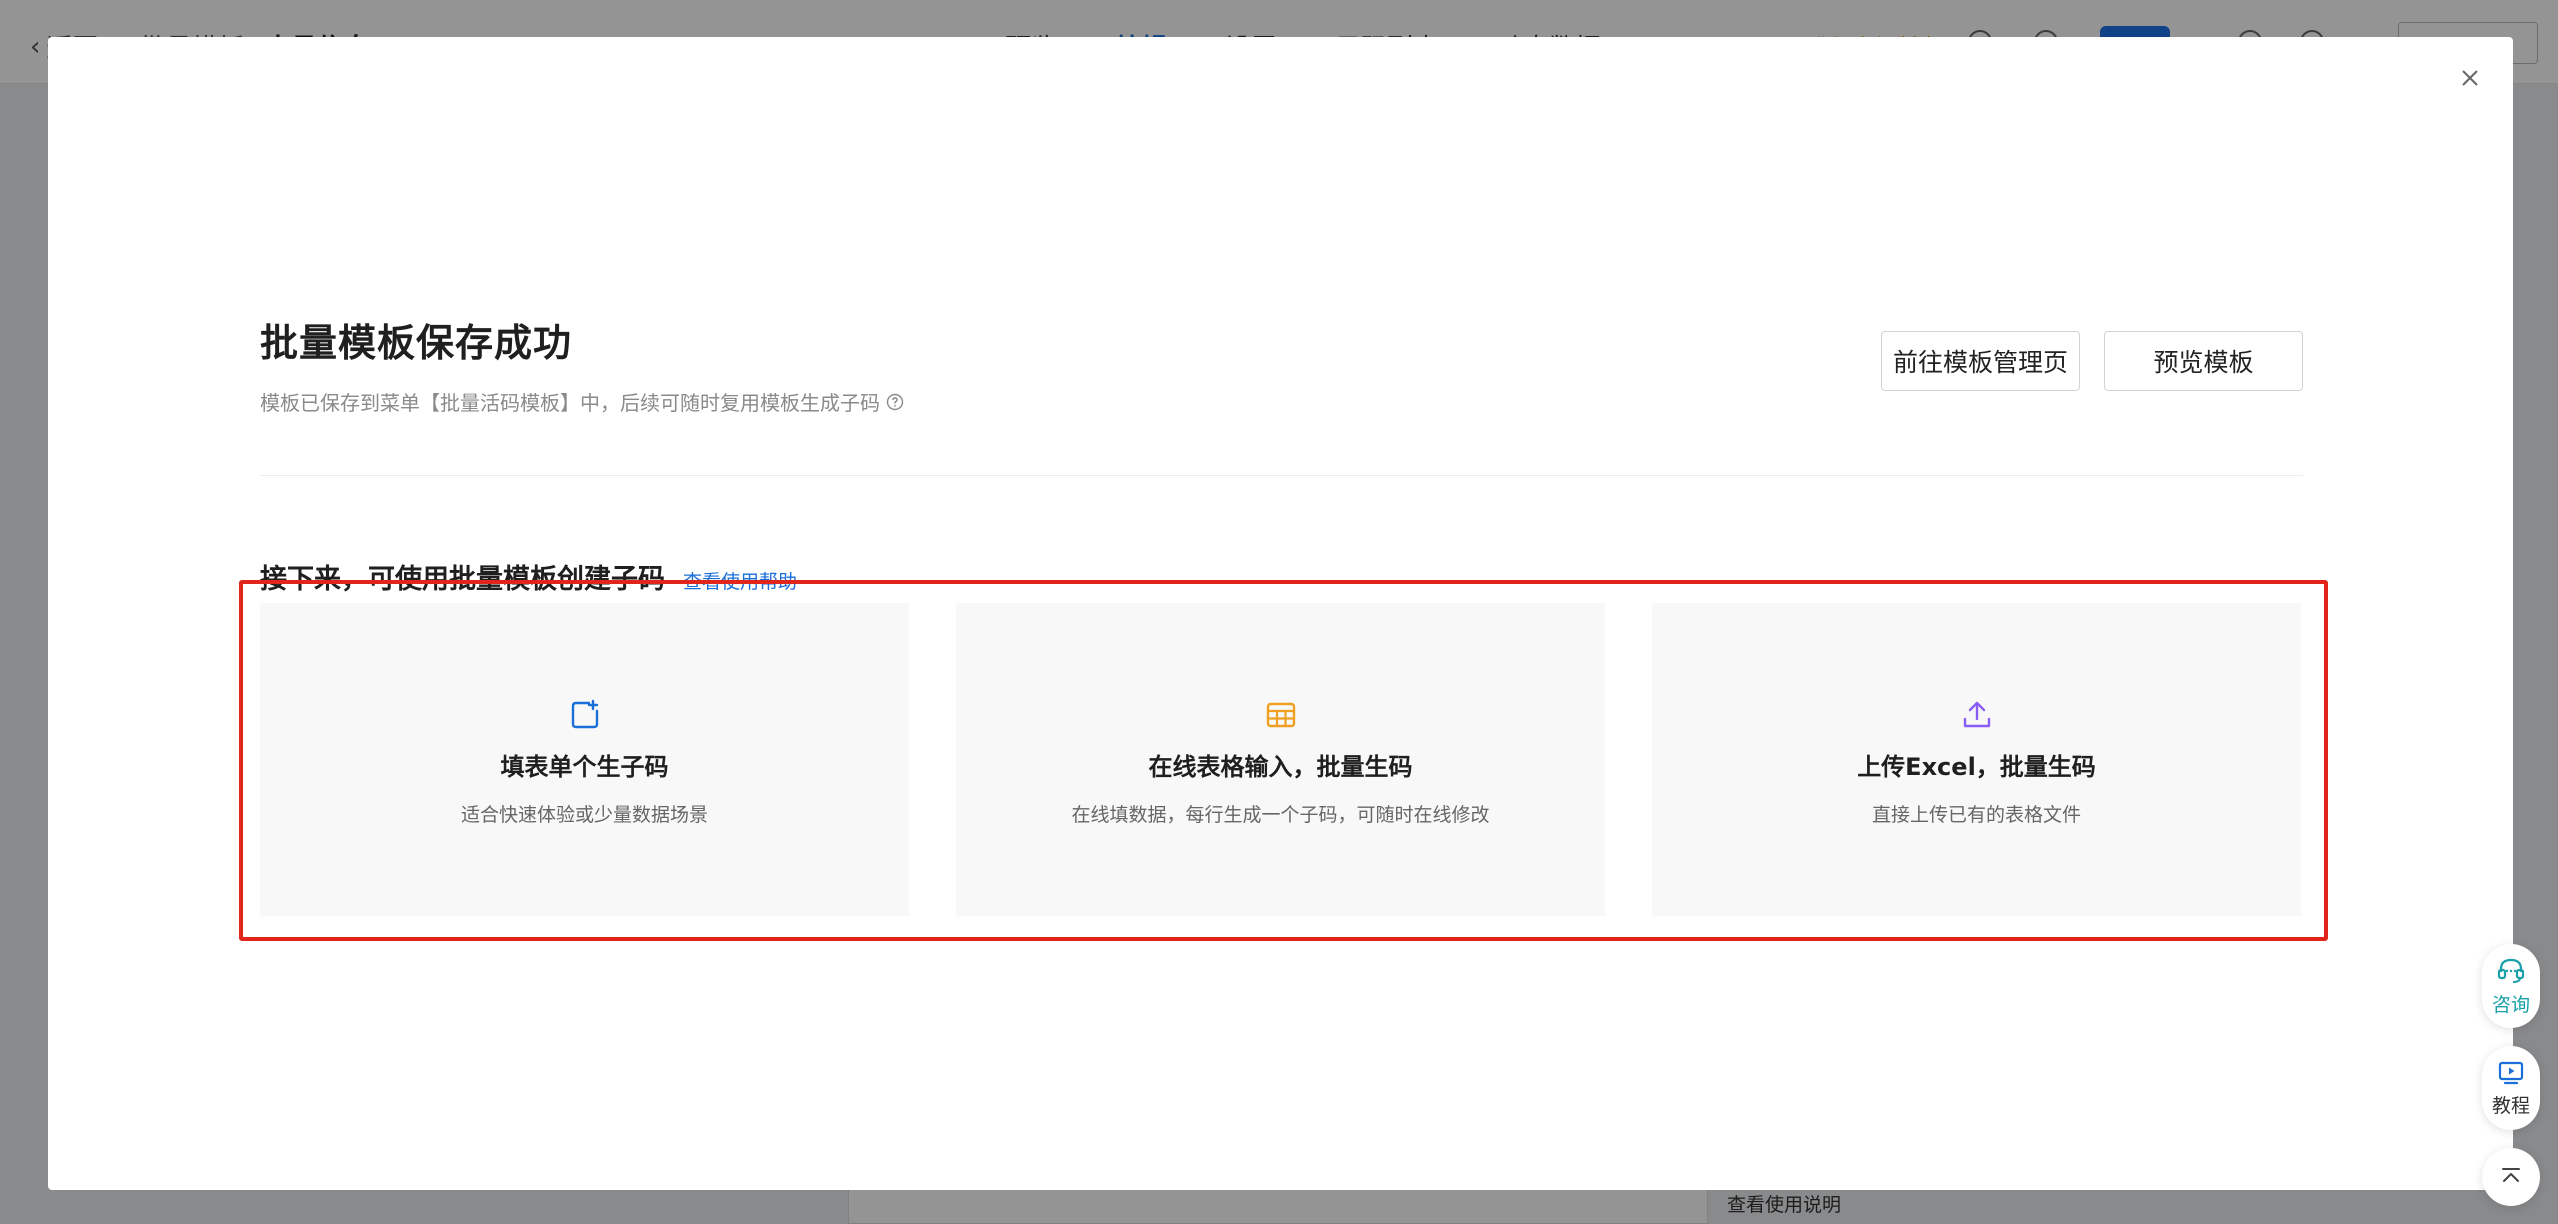 Image resolution: width=2558 pixels, height=1224 pixels. Describe the element at coordinates (1980, 361) in the screenshot. I see `go-to-template-manager-button: 前往模板管理页` at that location.